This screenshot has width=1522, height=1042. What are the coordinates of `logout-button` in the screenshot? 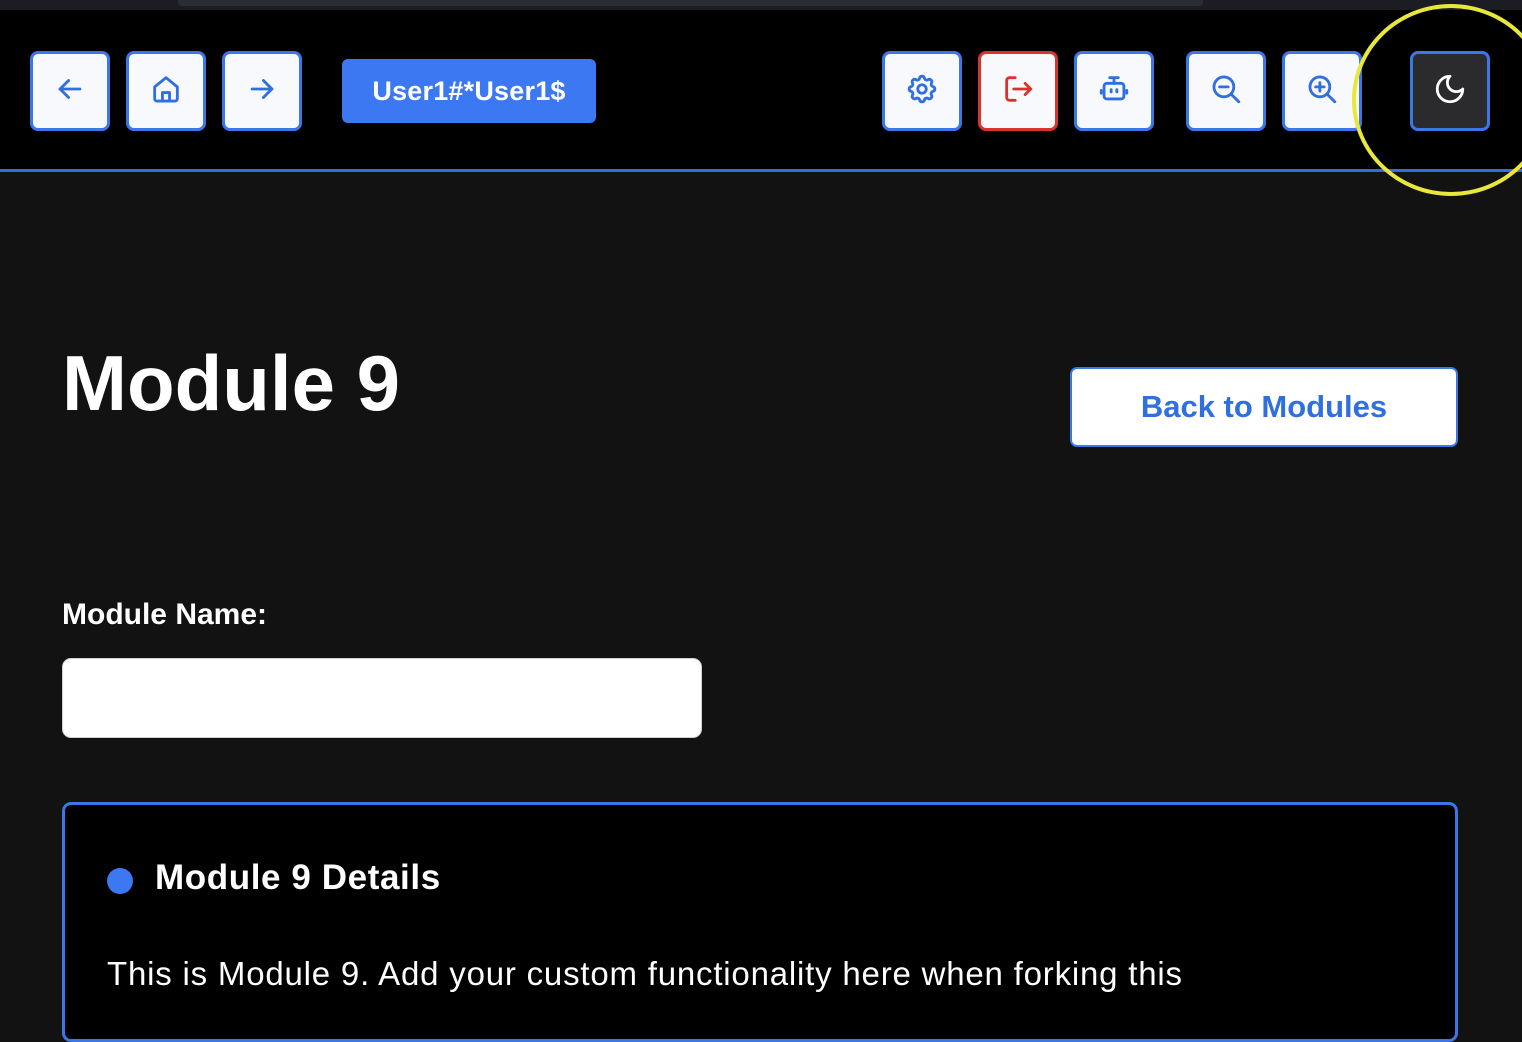 It's located at (1018, 91).